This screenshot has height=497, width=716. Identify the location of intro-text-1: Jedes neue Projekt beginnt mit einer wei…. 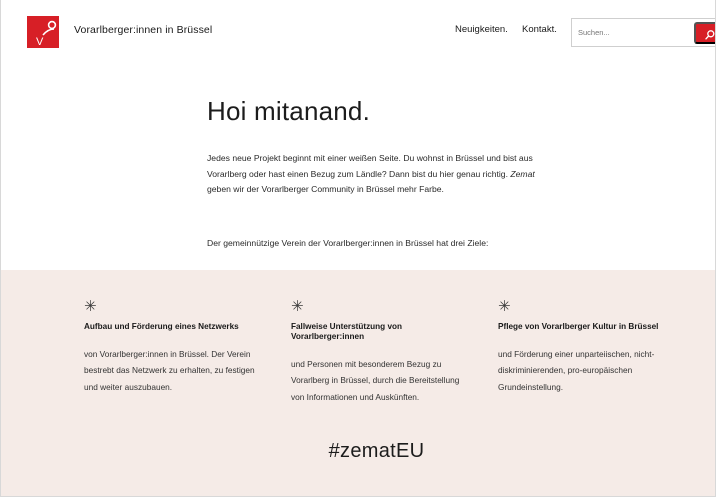
(370, 166).